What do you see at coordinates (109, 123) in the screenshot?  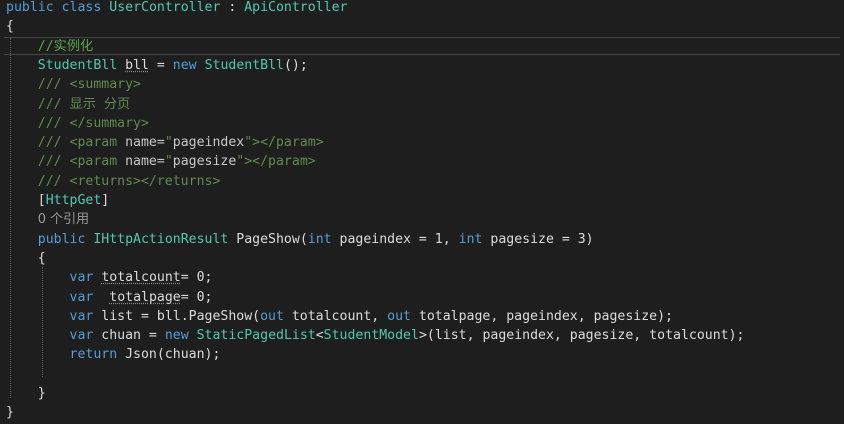 I see `code-token: </summary>` at bounding box center [109, 123].